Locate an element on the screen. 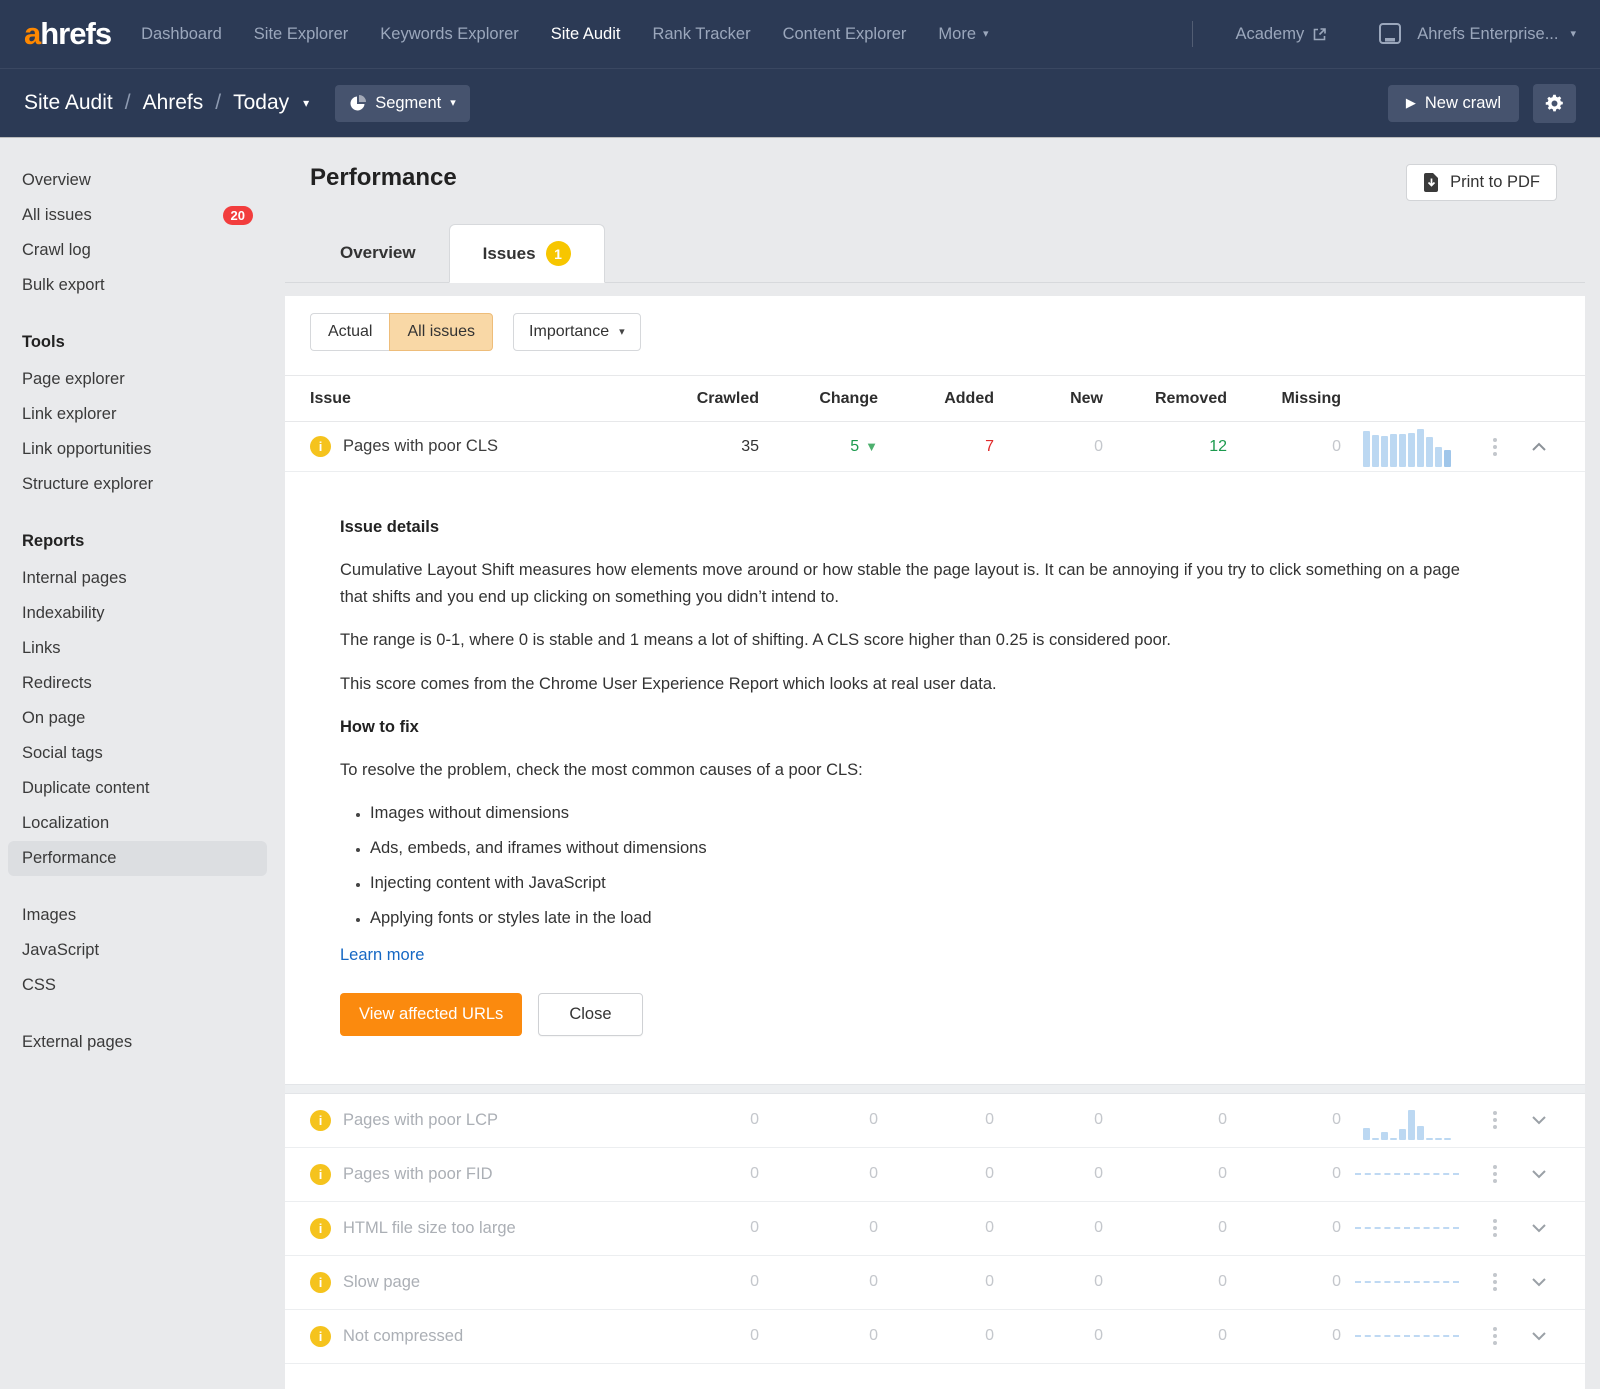 Image resolution: width=1600 pixels, height=1389 pixels. sidebar-item-external-pages: External pages is located at coordinates (137, 1042).